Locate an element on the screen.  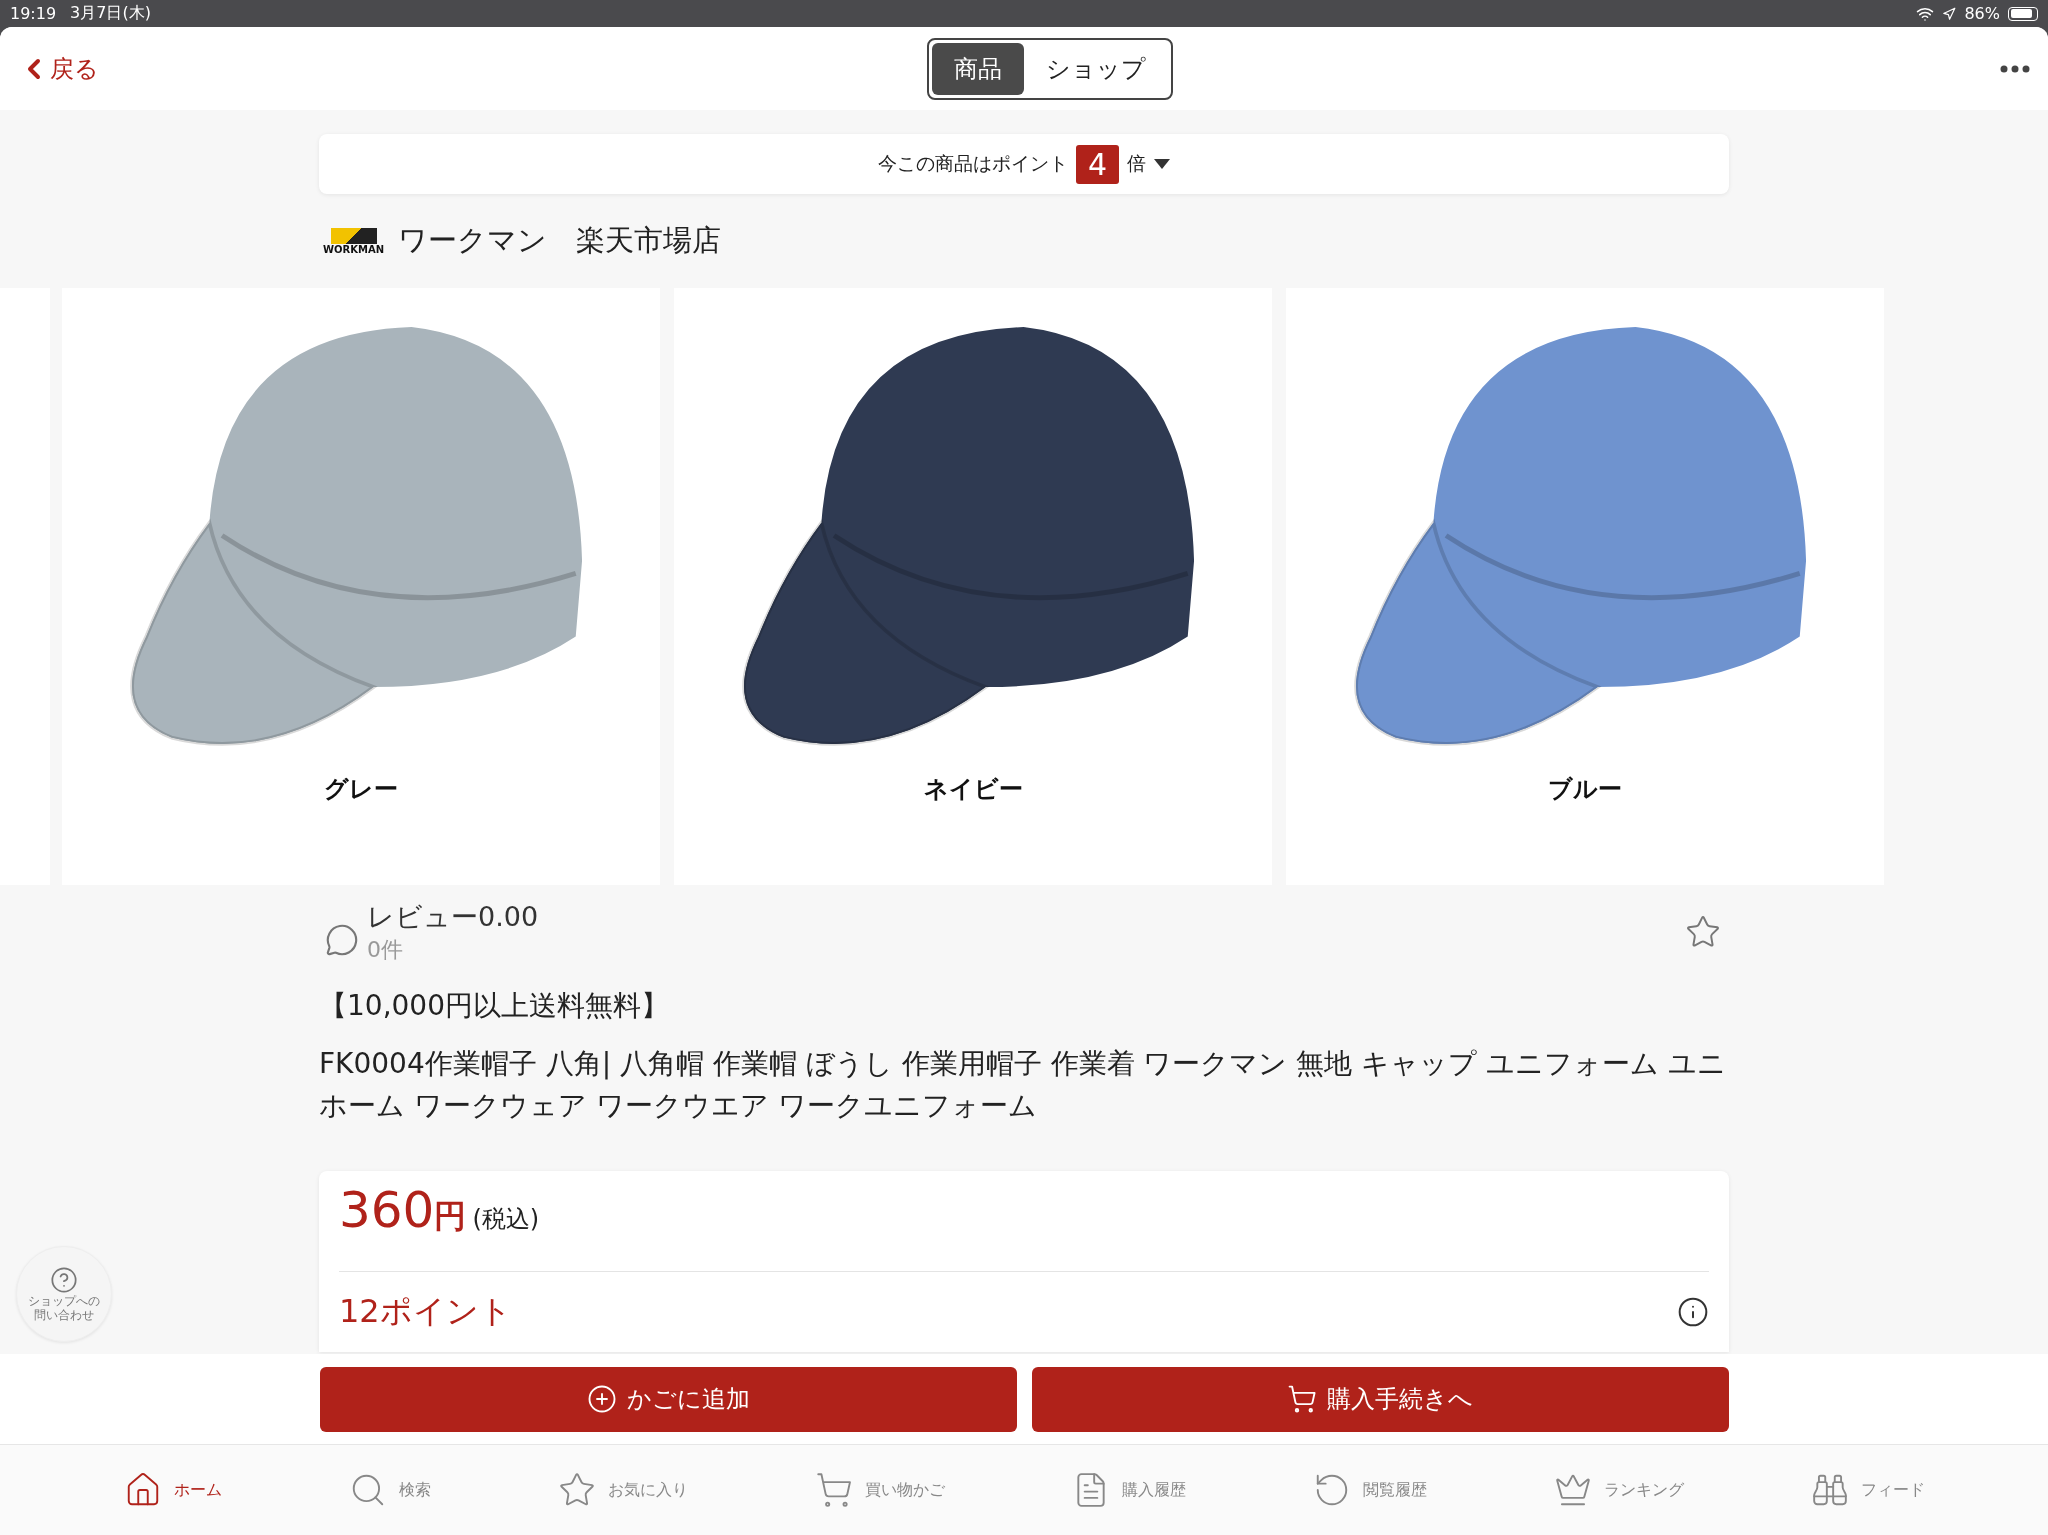
shipping-note: 【10,000円以上送料無料】 is located at coordinates (494, 1006).